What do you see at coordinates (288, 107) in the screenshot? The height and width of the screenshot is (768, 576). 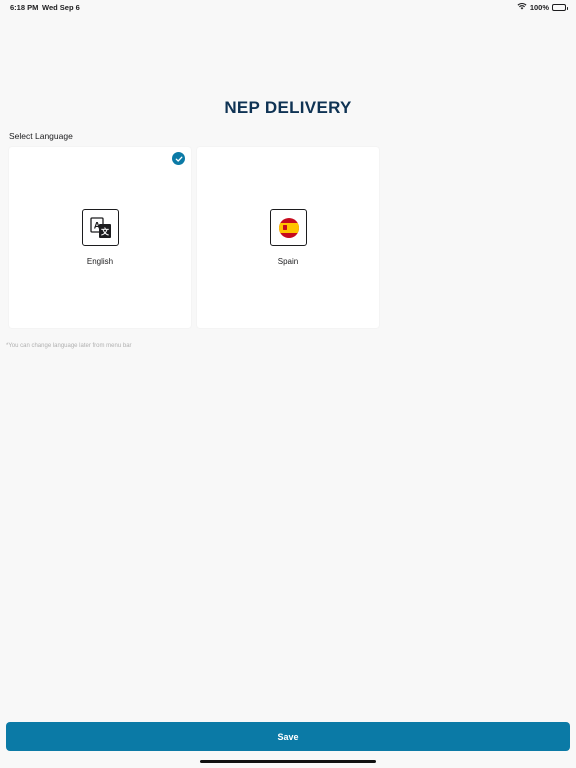 I see `app-title: NEP DELIVERY` at bounding box center [288, 107].